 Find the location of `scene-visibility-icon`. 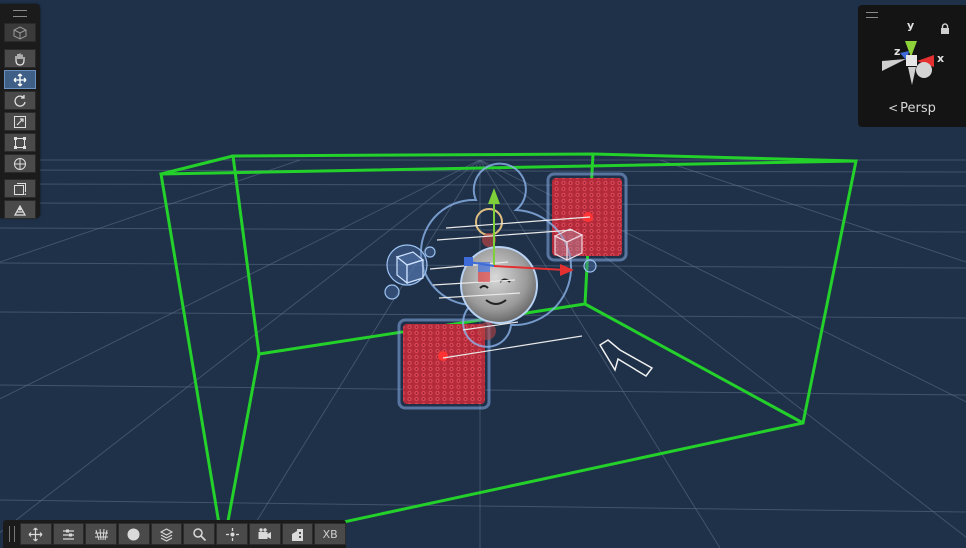

scene-visibility-icon is located at coordinates (232, 534).